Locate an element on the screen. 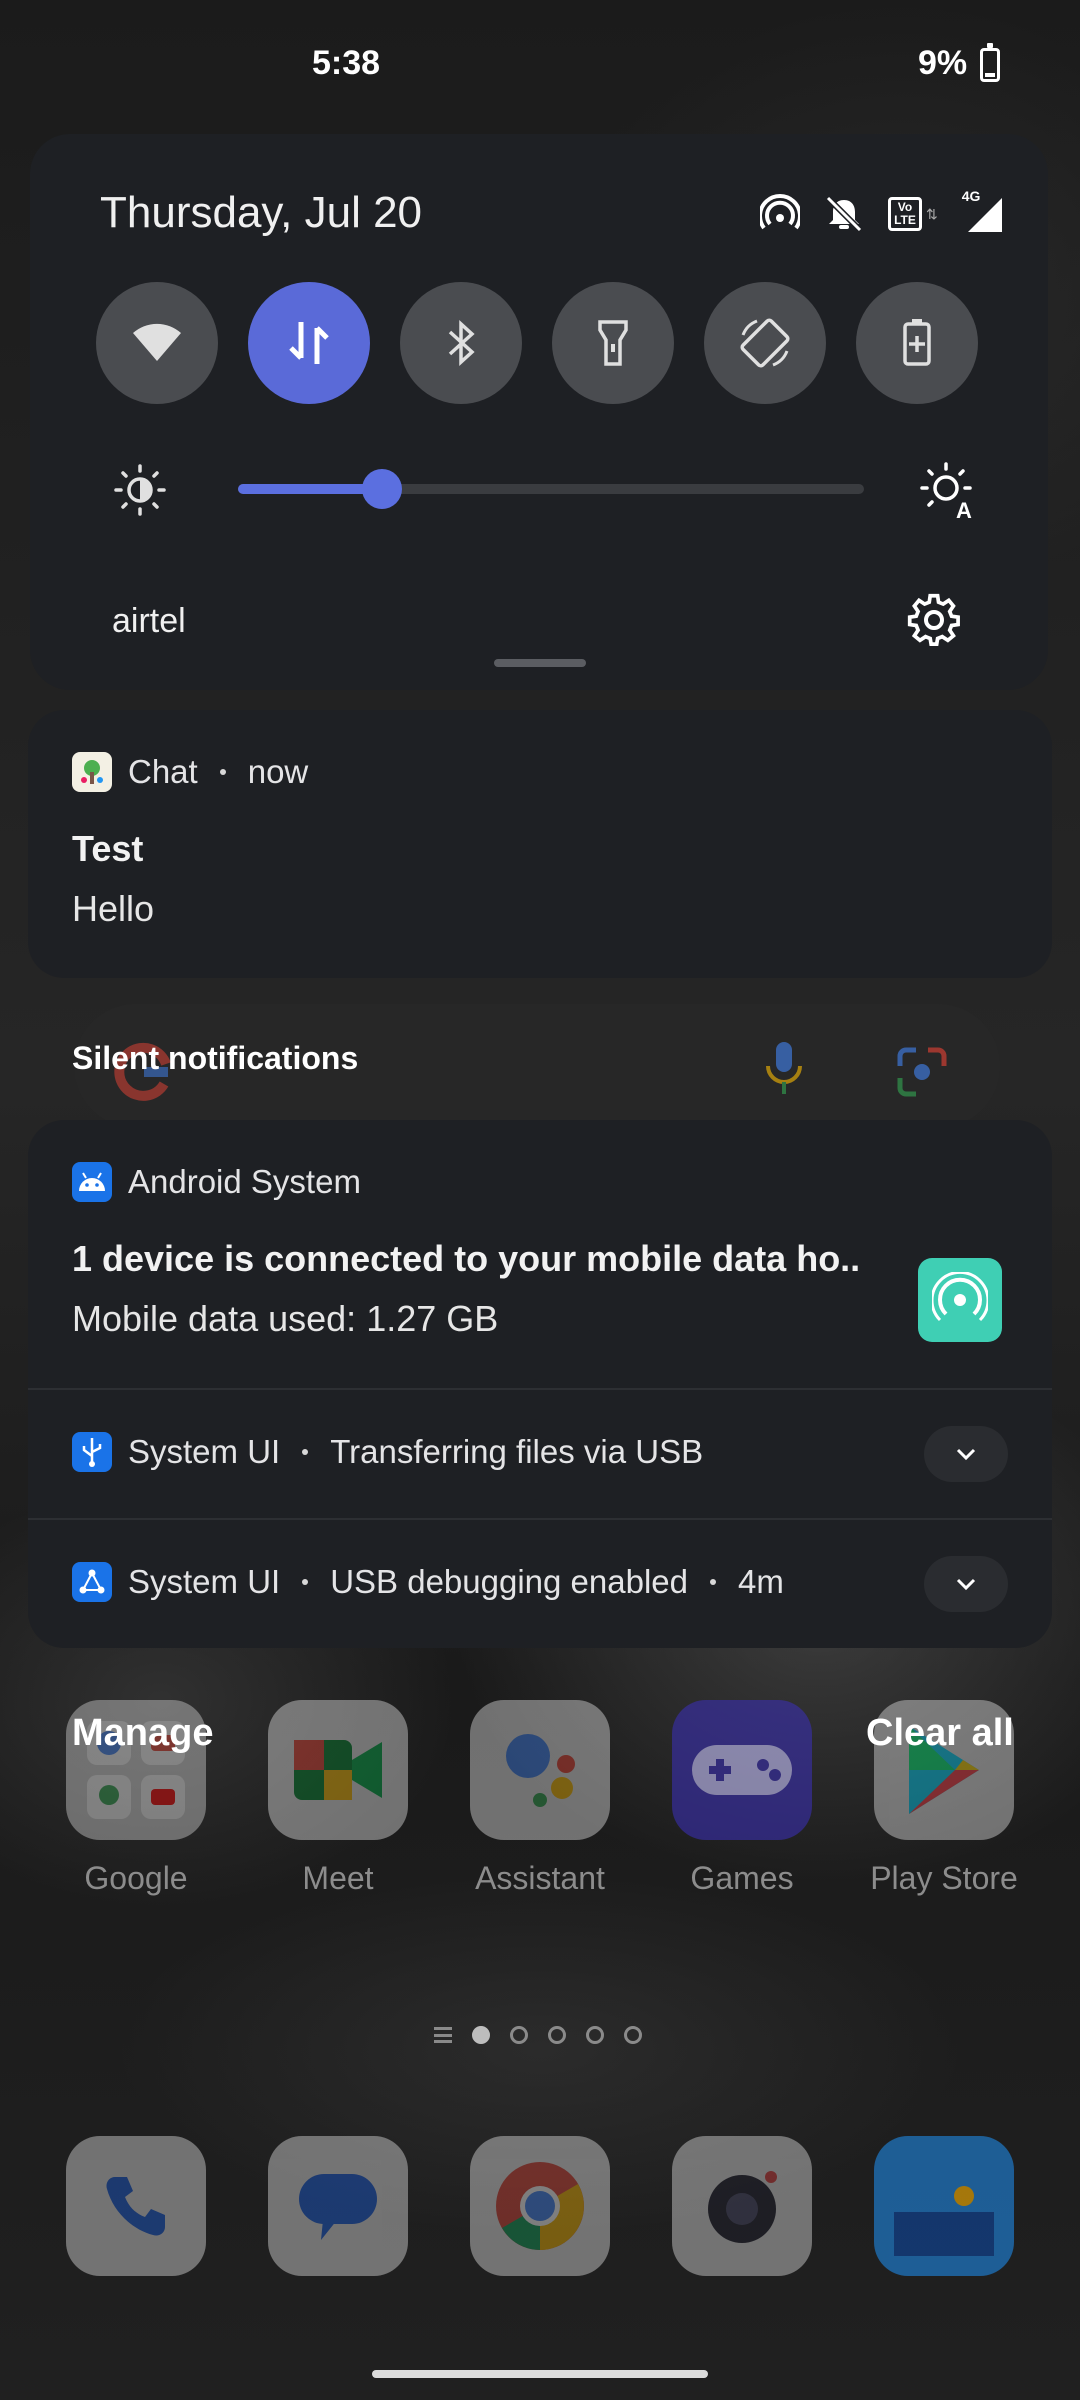 The width and height of the screenshot is (1080, 2400). flashlight-icon is located at coordinates (613, 343).